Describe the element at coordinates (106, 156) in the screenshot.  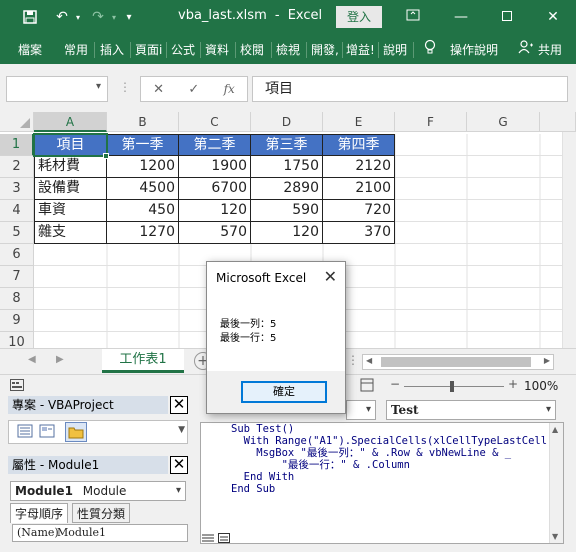
I see `fill-handle` at that location.